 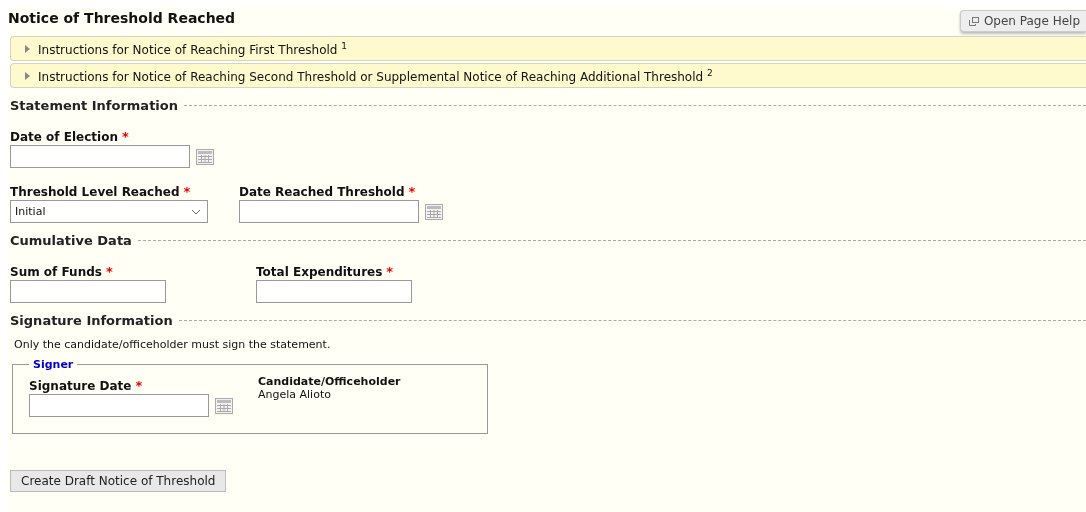 What do you see at coordinates (329, 381) in the screenshot?
I see `signer-role: Candidate/Officeholder` at bounding box center [329, 381].